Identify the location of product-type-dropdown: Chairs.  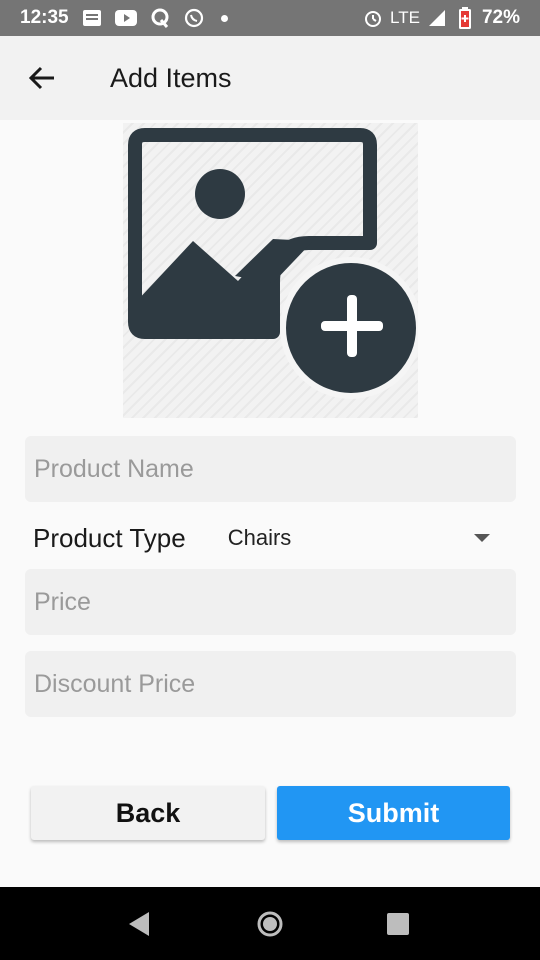
(362, 538).